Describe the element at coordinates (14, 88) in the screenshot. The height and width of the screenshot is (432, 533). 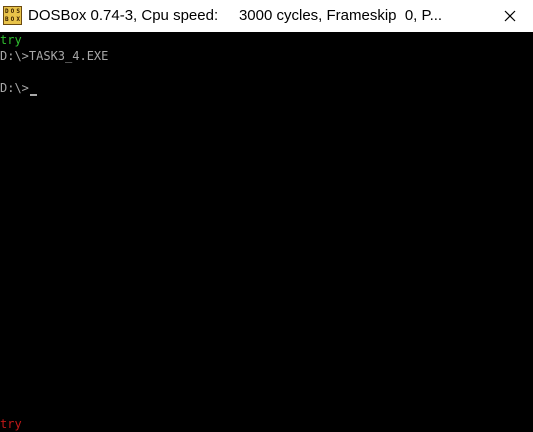
I see `console-prompt: D:\>` at that location.